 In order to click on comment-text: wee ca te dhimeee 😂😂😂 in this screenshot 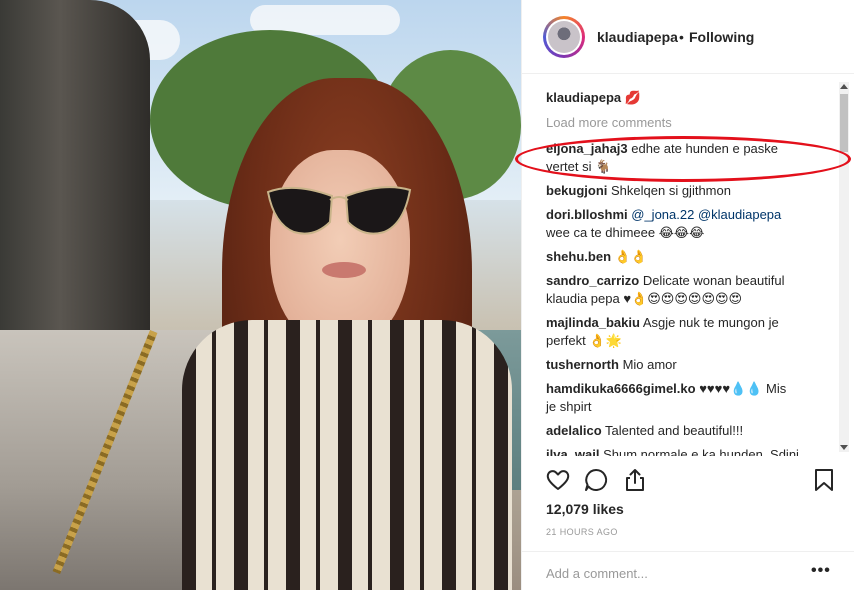, I will do `click(625, 232)`.